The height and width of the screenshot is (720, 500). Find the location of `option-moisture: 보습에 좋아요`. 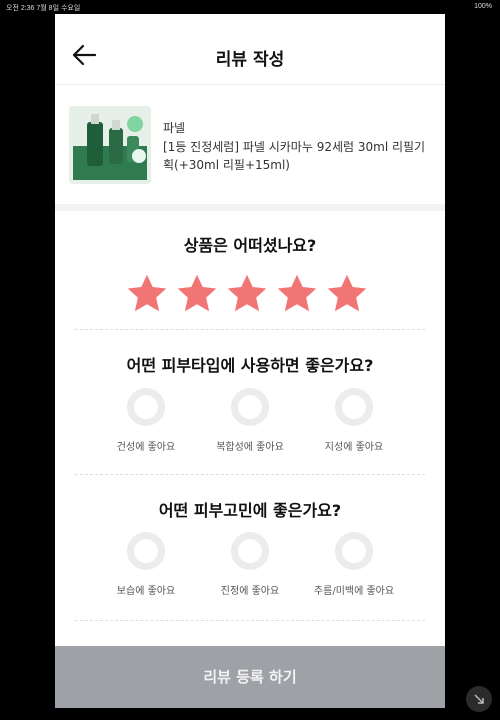

option-moisture: 보습에 좋아요 is located at coordinates (146, 564).